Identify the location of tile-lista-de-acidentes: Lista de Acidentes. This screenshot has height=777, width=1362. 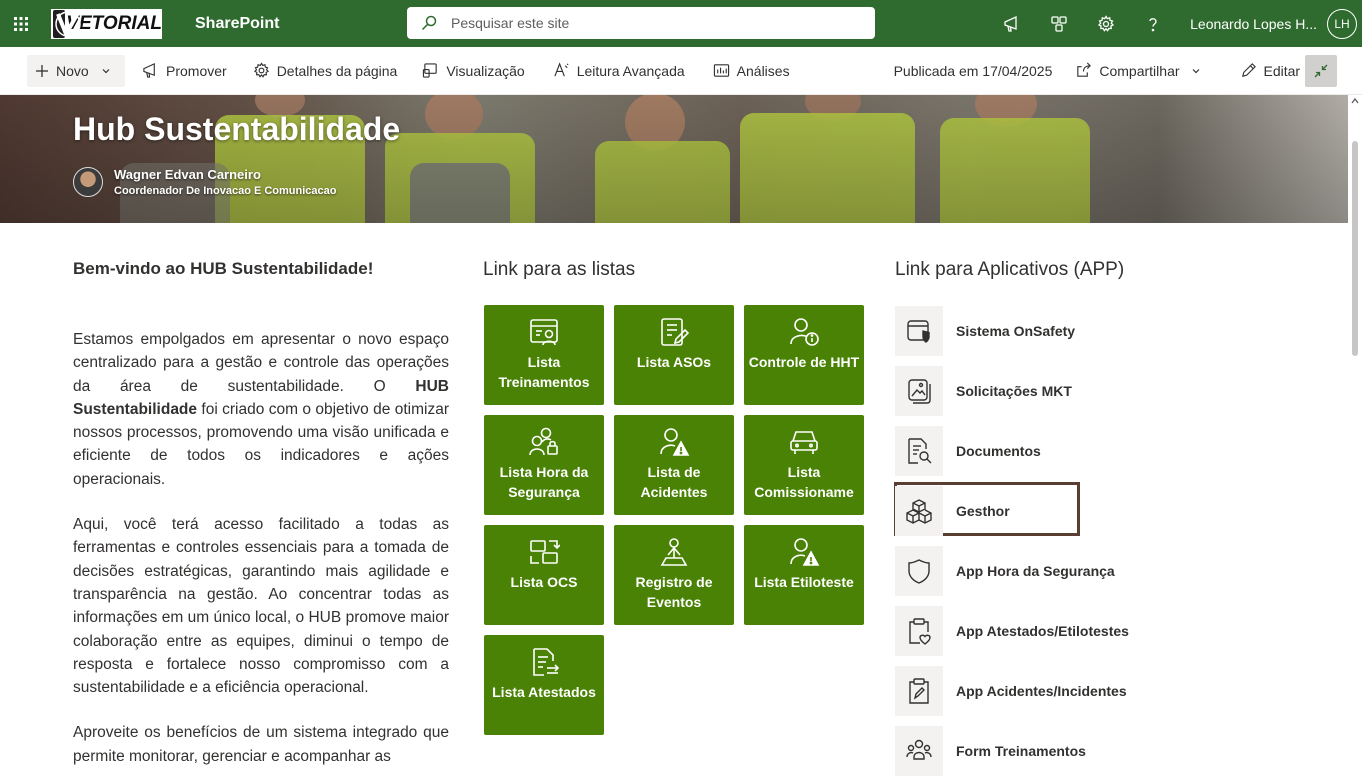
(674, 465).